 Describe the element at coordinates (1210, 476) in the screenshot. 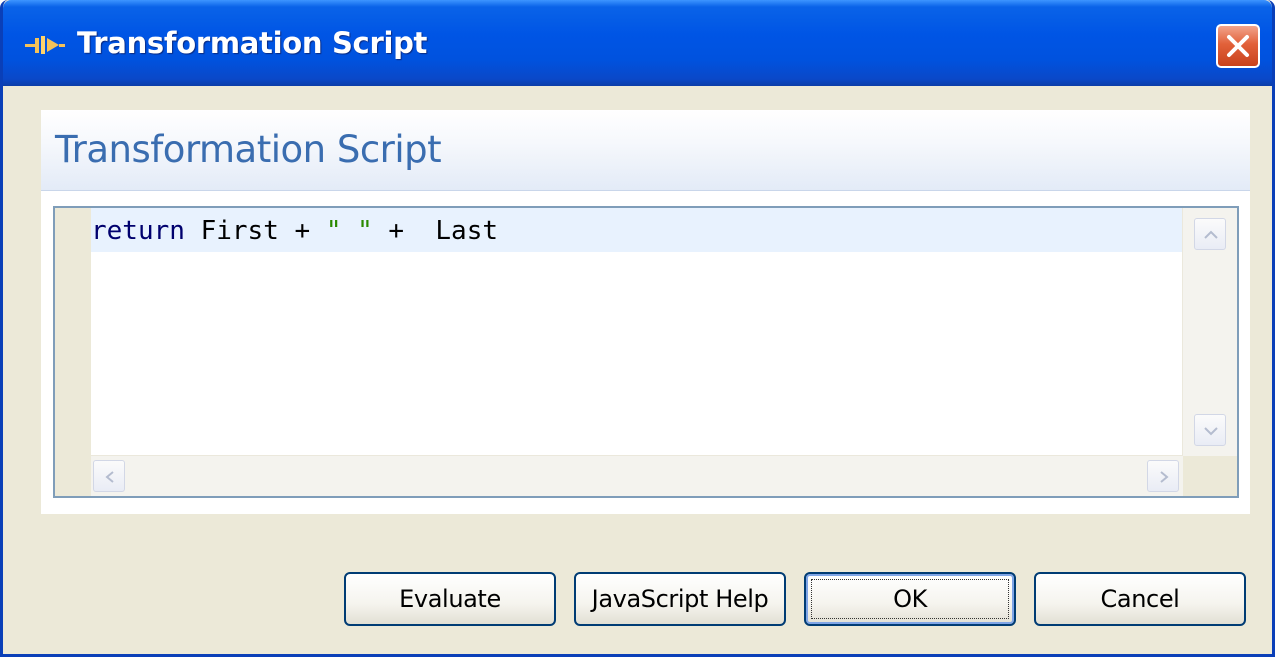

I see `scrollbar-corner` at that location.